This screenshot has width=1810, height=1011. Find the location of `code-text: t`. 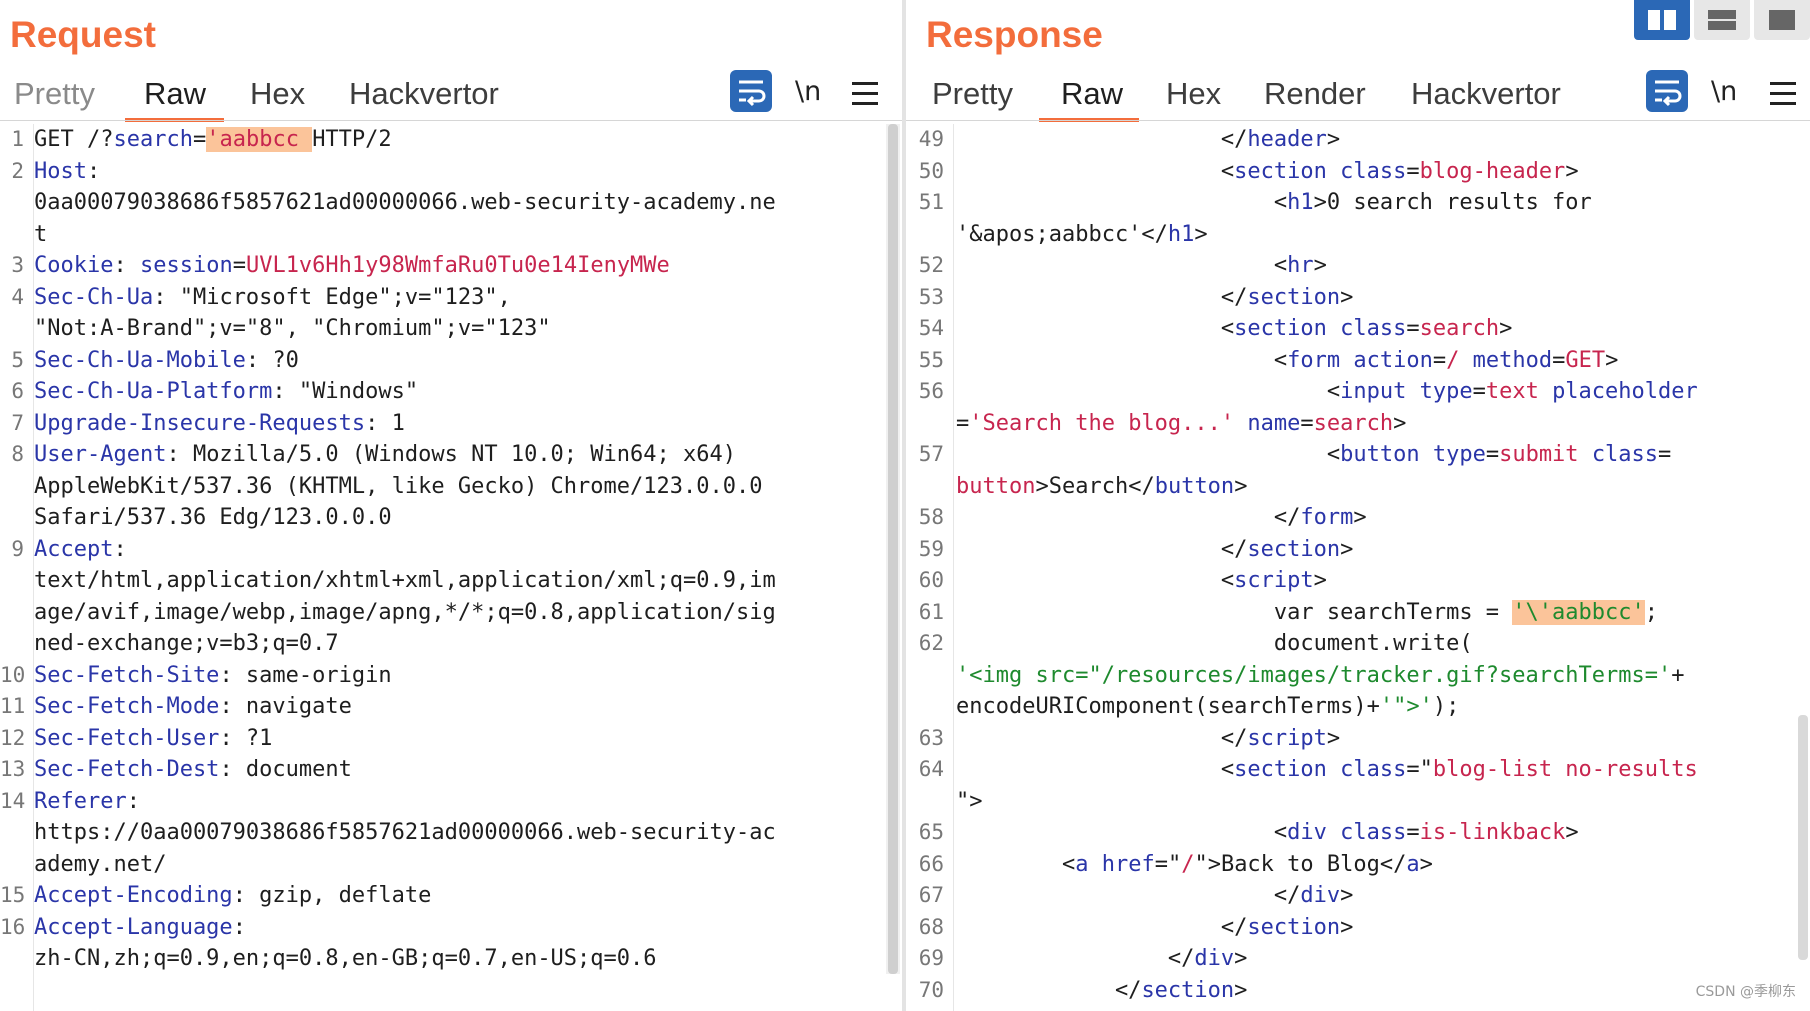

code-text: t is located at coordinates (40, 235).